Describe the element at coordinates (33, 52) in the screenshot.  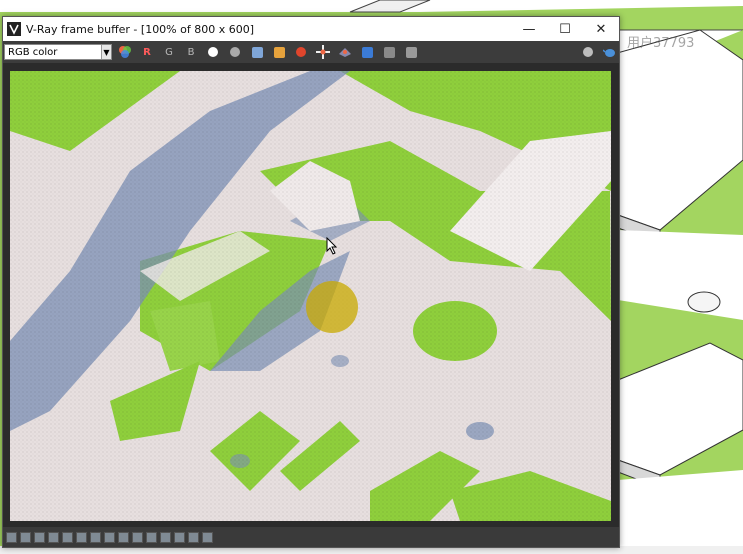
I see `channel-select-value: RGB color` at that location.